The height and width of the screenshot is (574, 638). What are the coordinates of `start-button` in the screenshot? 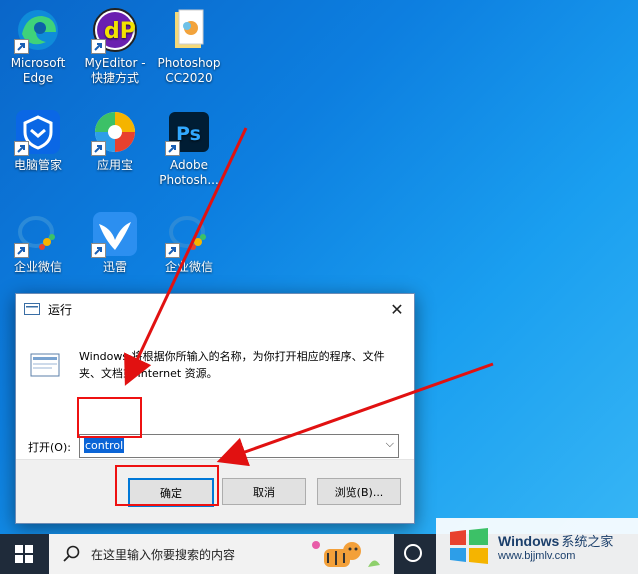 It's located at (24, 554).